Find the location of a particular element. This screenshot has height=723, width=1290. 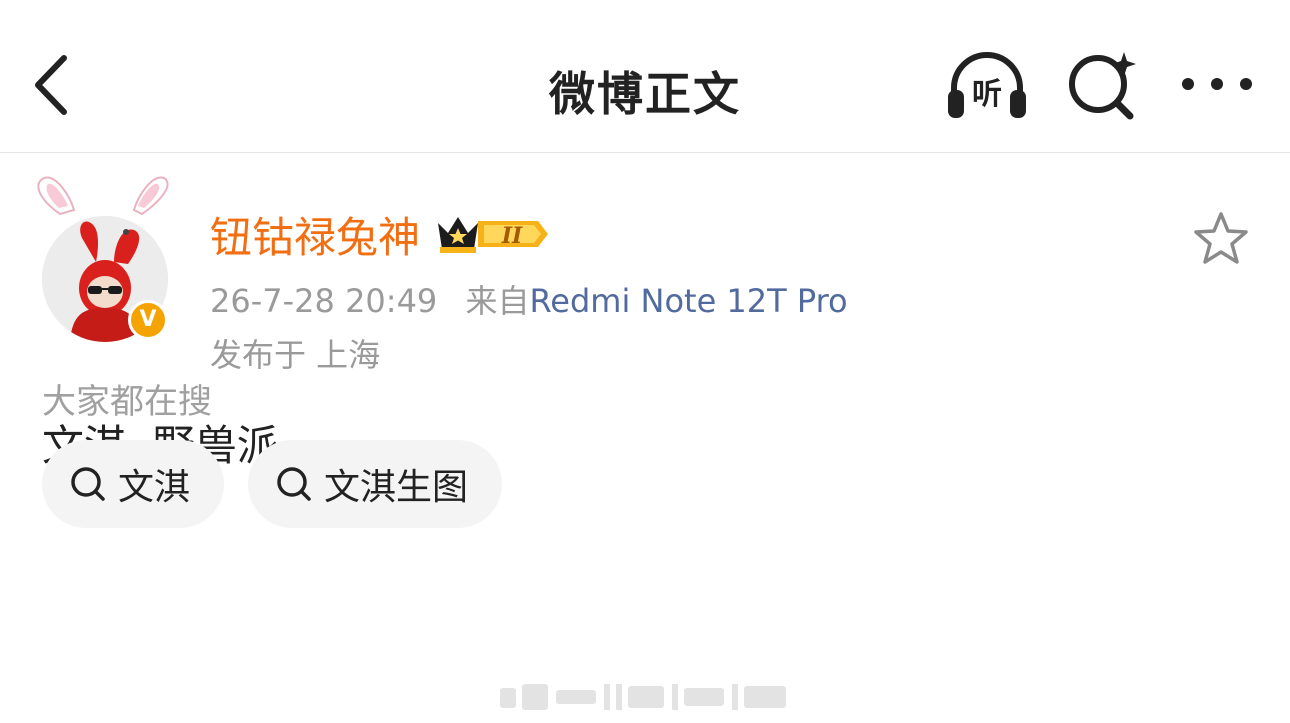

device-link: Redmi Note 12T Pro is located at coordinates (688, 301).